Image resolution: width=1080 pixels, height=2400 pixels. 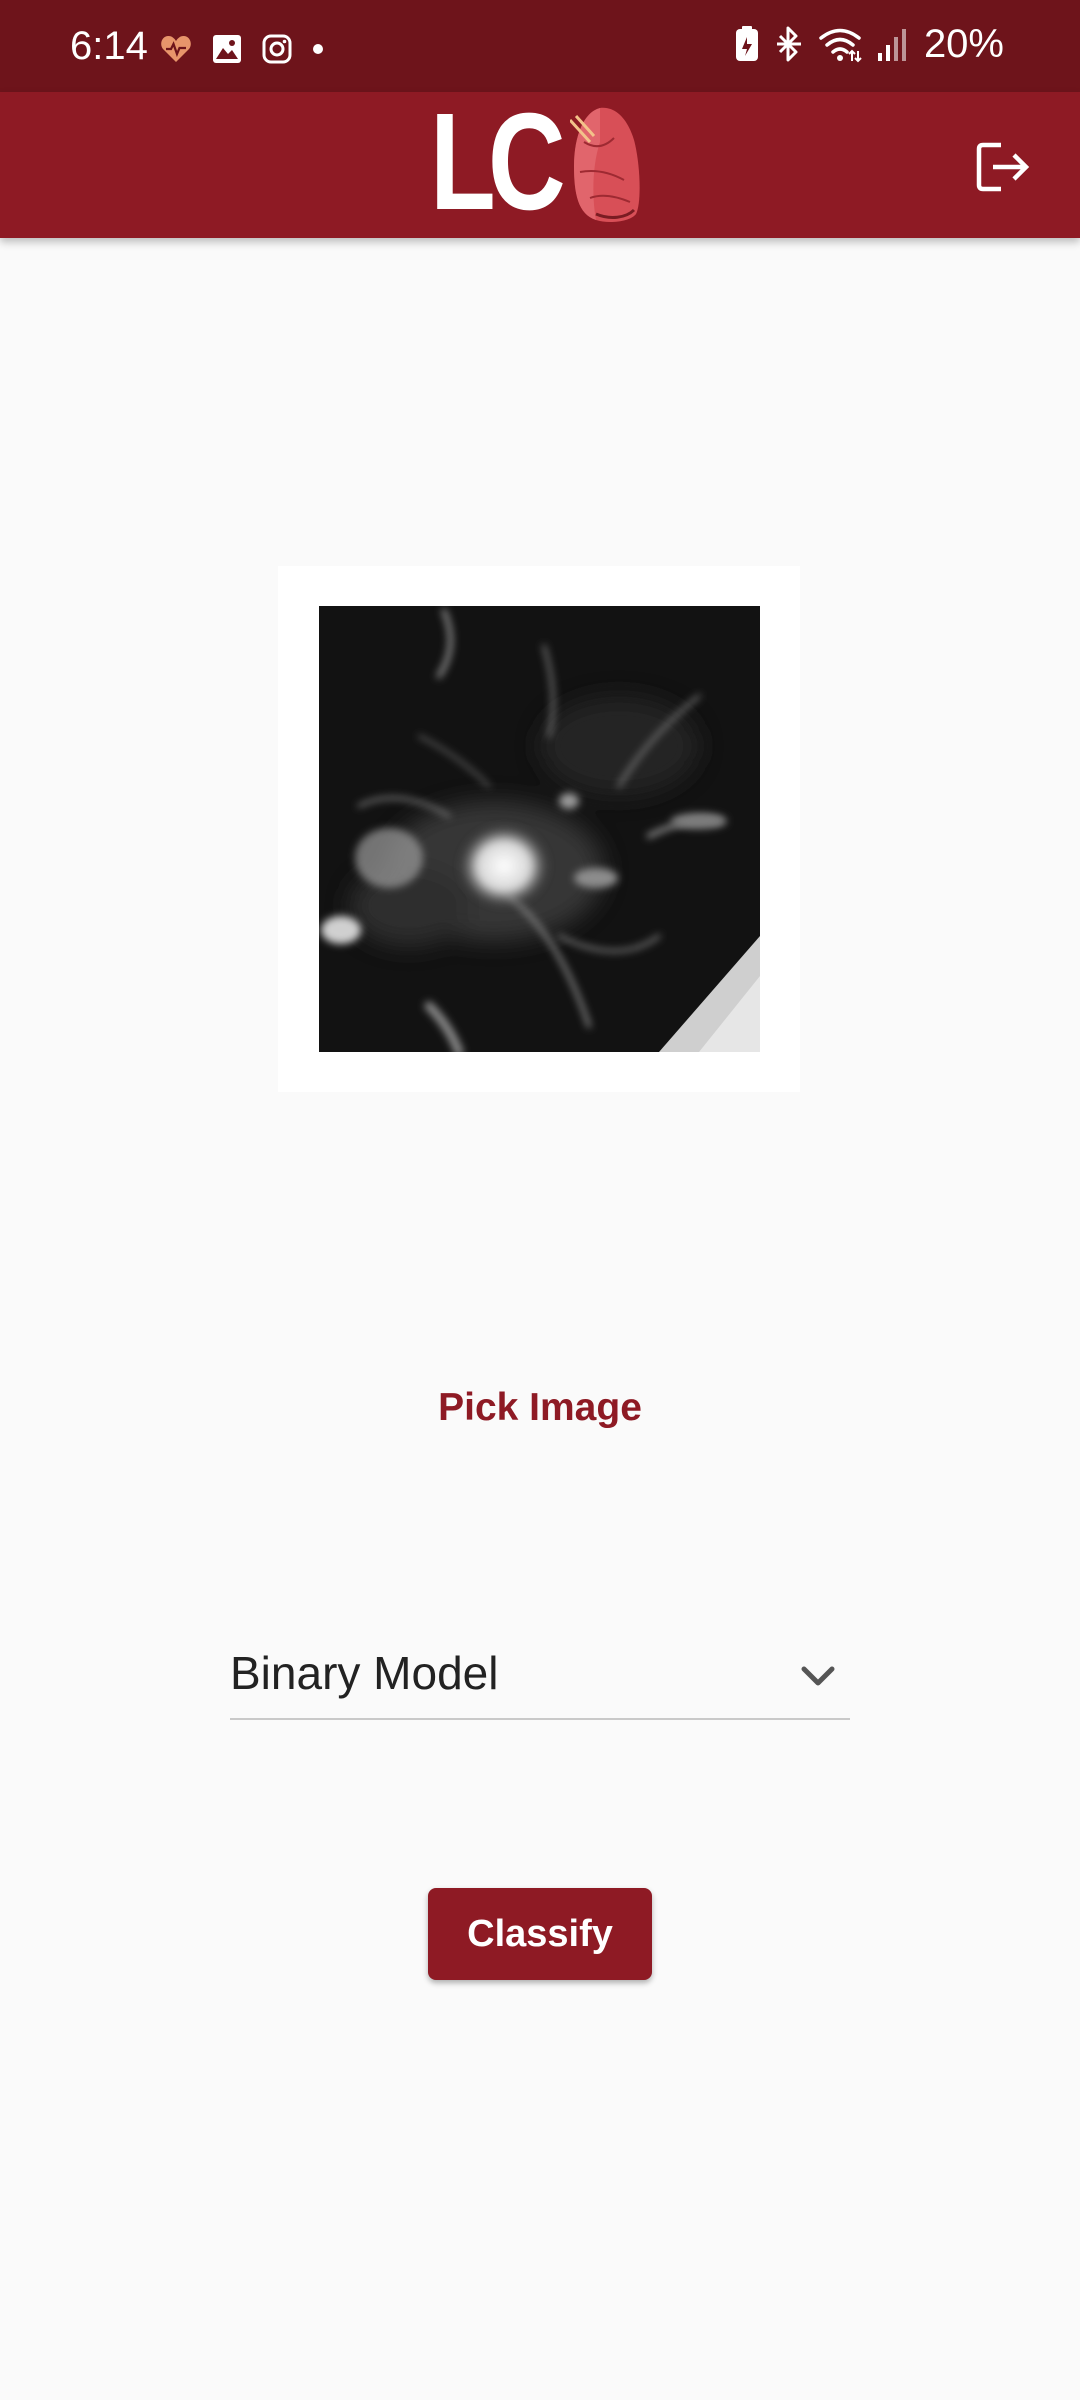 What do you see at coordinates (540, 1408) in the screenshot?
I see `pick-image-button: Pick Image` at bounding box center [540, 1408].